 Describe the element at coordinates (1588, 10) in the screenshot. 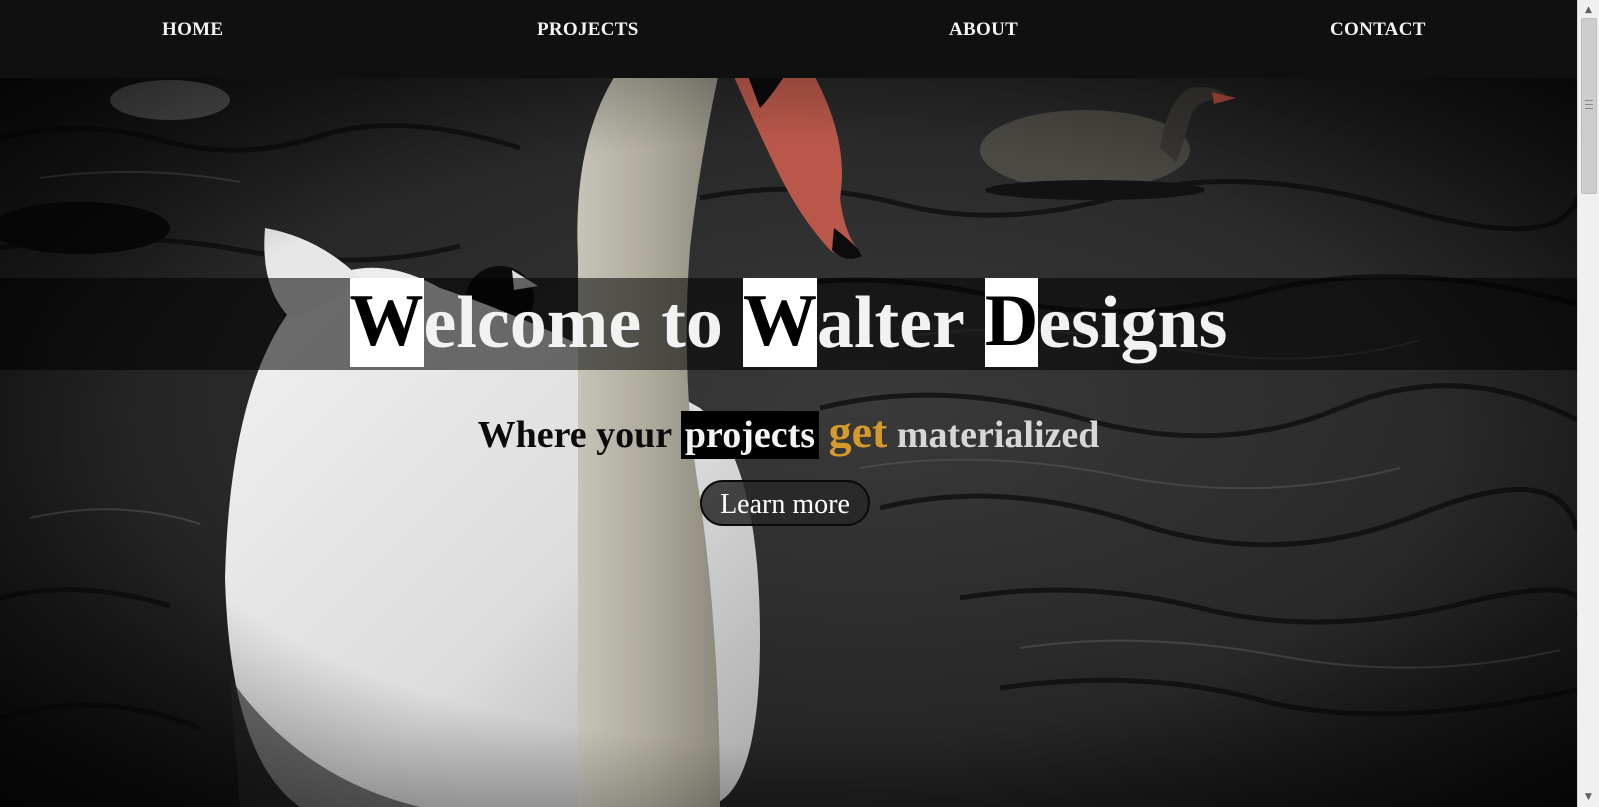

I see `scroll-up-arrow-icon: ▲` at that location.